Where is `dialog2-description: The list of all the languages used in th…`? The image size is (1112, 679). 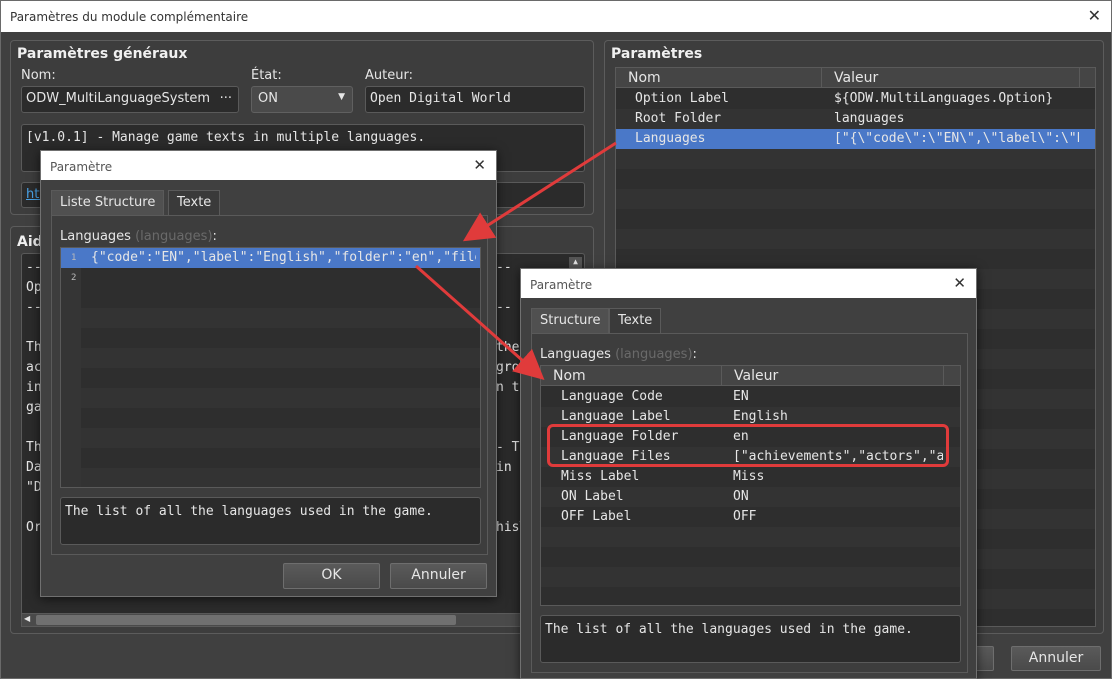 dialog2-description: The list of all the languages used in th… is located at coordinates (750, 639).